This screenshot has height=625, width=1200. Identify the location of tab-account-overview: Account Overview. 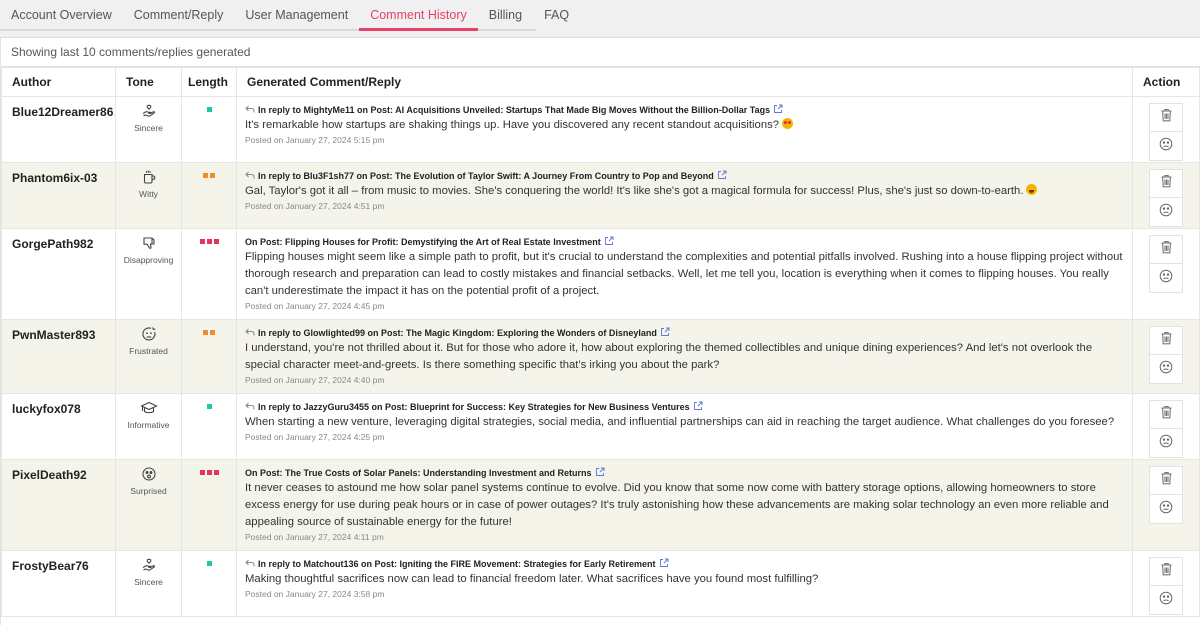
(61, 15).